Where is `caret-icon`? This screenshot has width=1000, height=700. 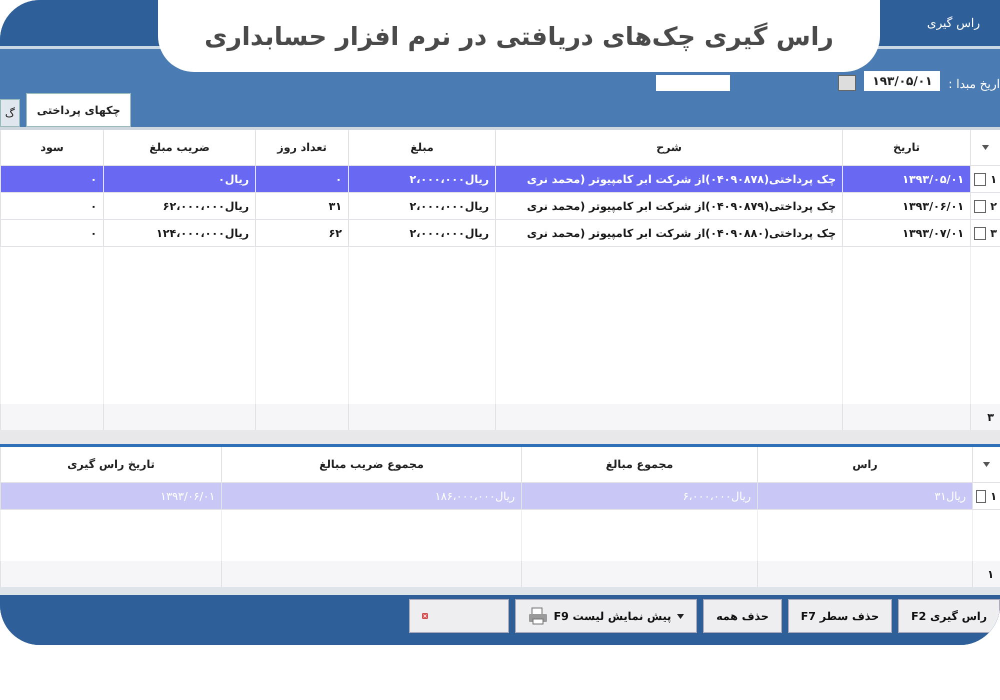
caret-icon is located at coordinates (680, 616).